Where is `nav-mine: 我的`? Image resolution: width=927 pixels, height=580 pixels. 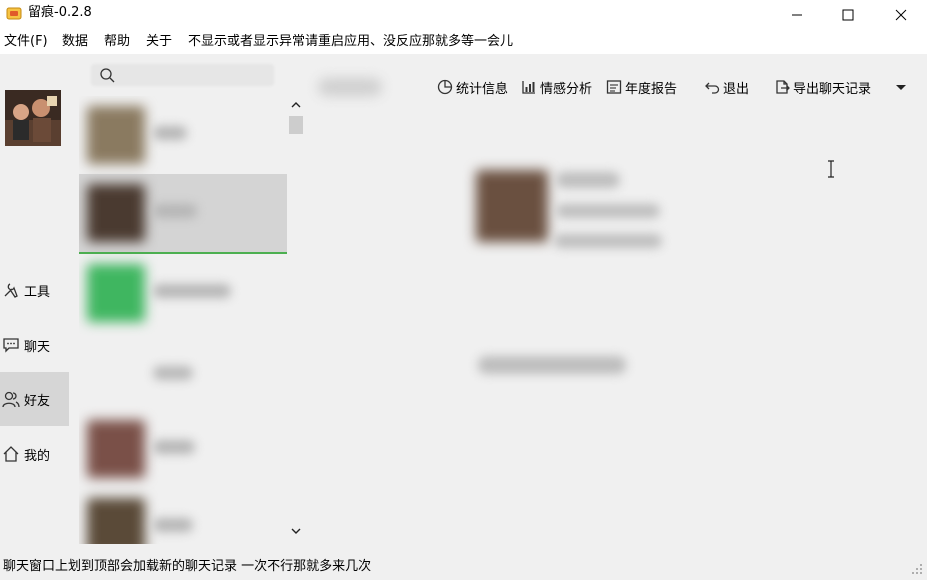
nav-mine: 我的 is located at coordinates (34, 454).